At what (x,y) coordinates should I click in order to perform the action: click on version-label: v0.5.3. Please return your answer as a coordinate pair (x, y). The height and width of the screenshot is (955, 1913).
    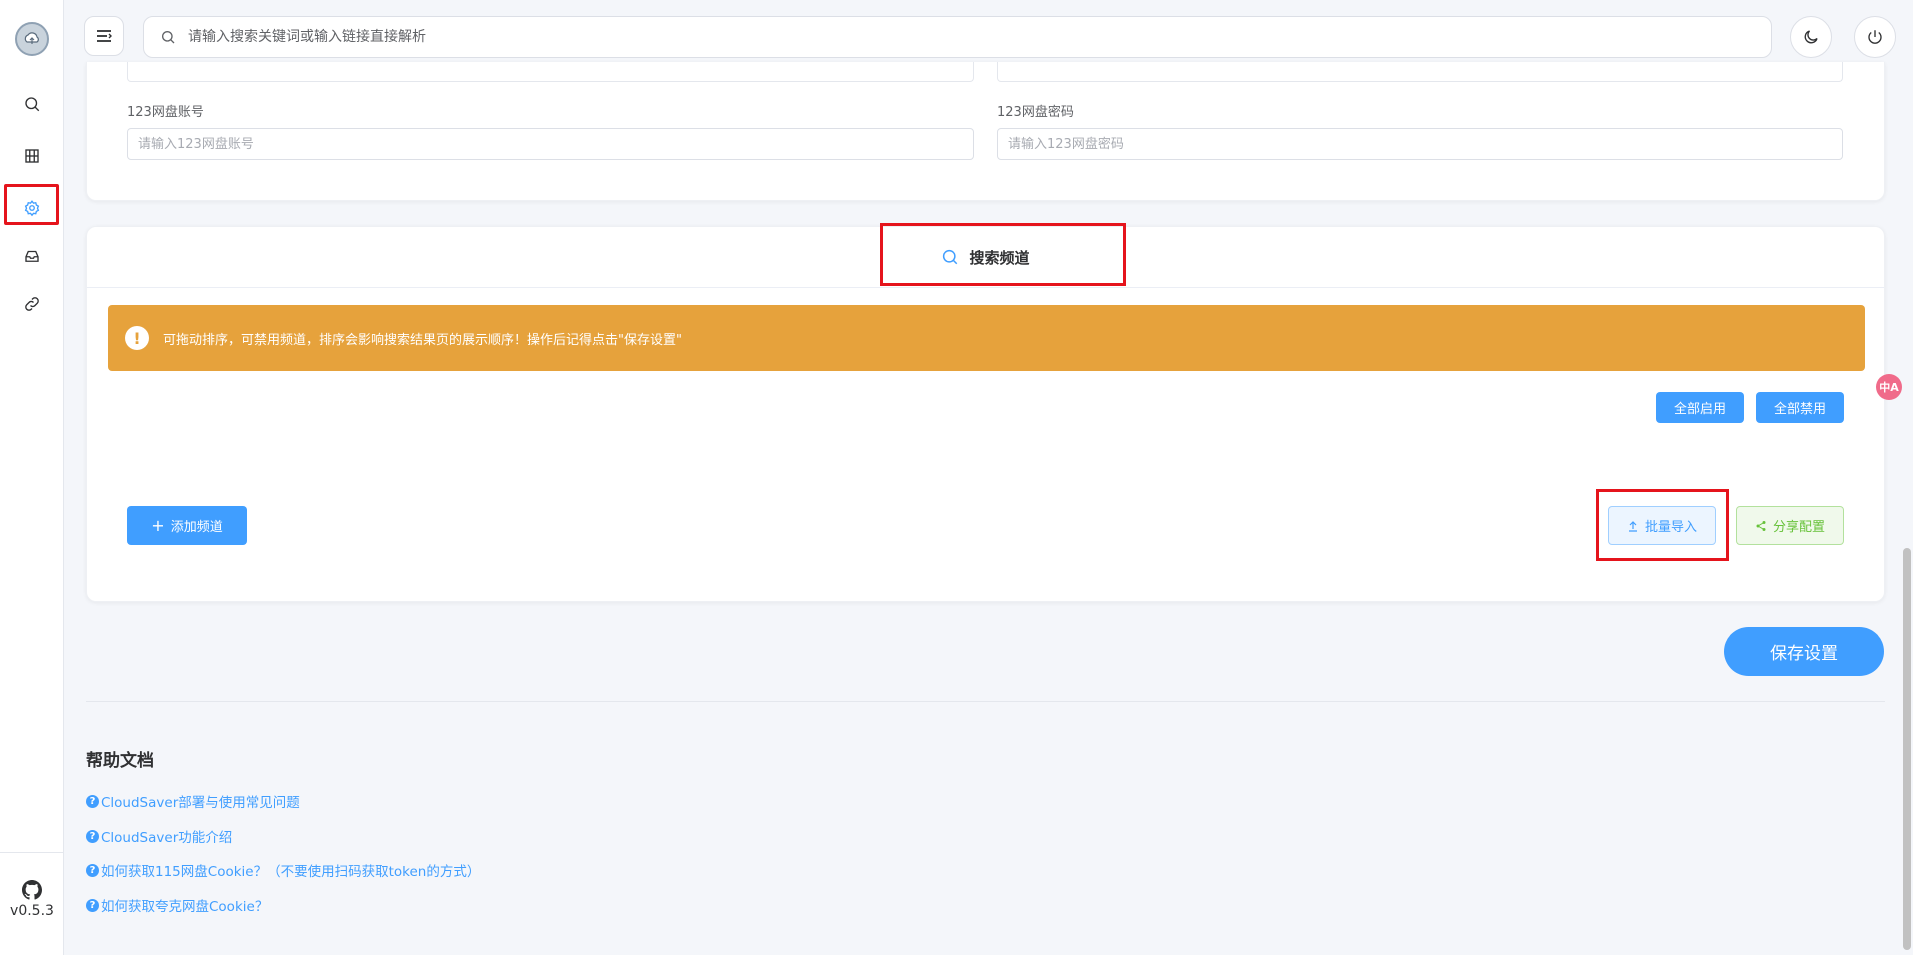
    Looking at the image, I should click on (32, 911).